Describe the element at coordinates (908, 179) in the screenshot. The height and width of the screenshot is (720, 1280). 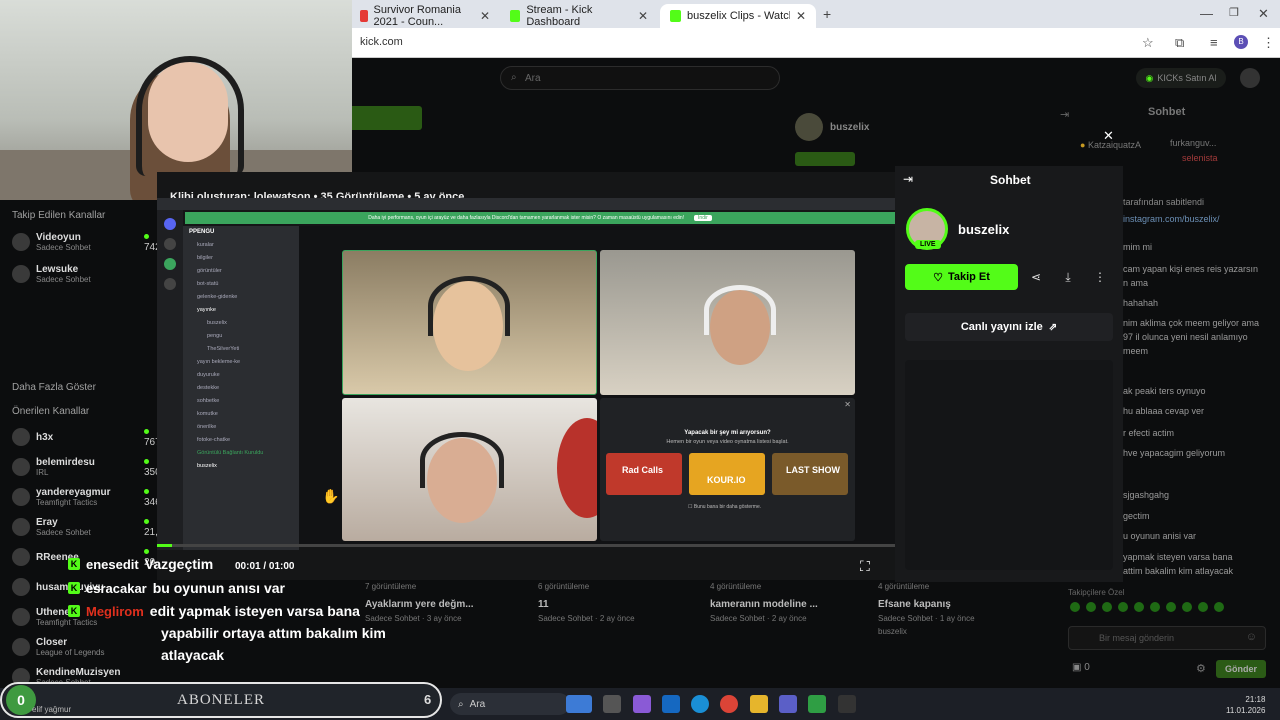
I see `chat-collapse-icon: ⇥` at that location.